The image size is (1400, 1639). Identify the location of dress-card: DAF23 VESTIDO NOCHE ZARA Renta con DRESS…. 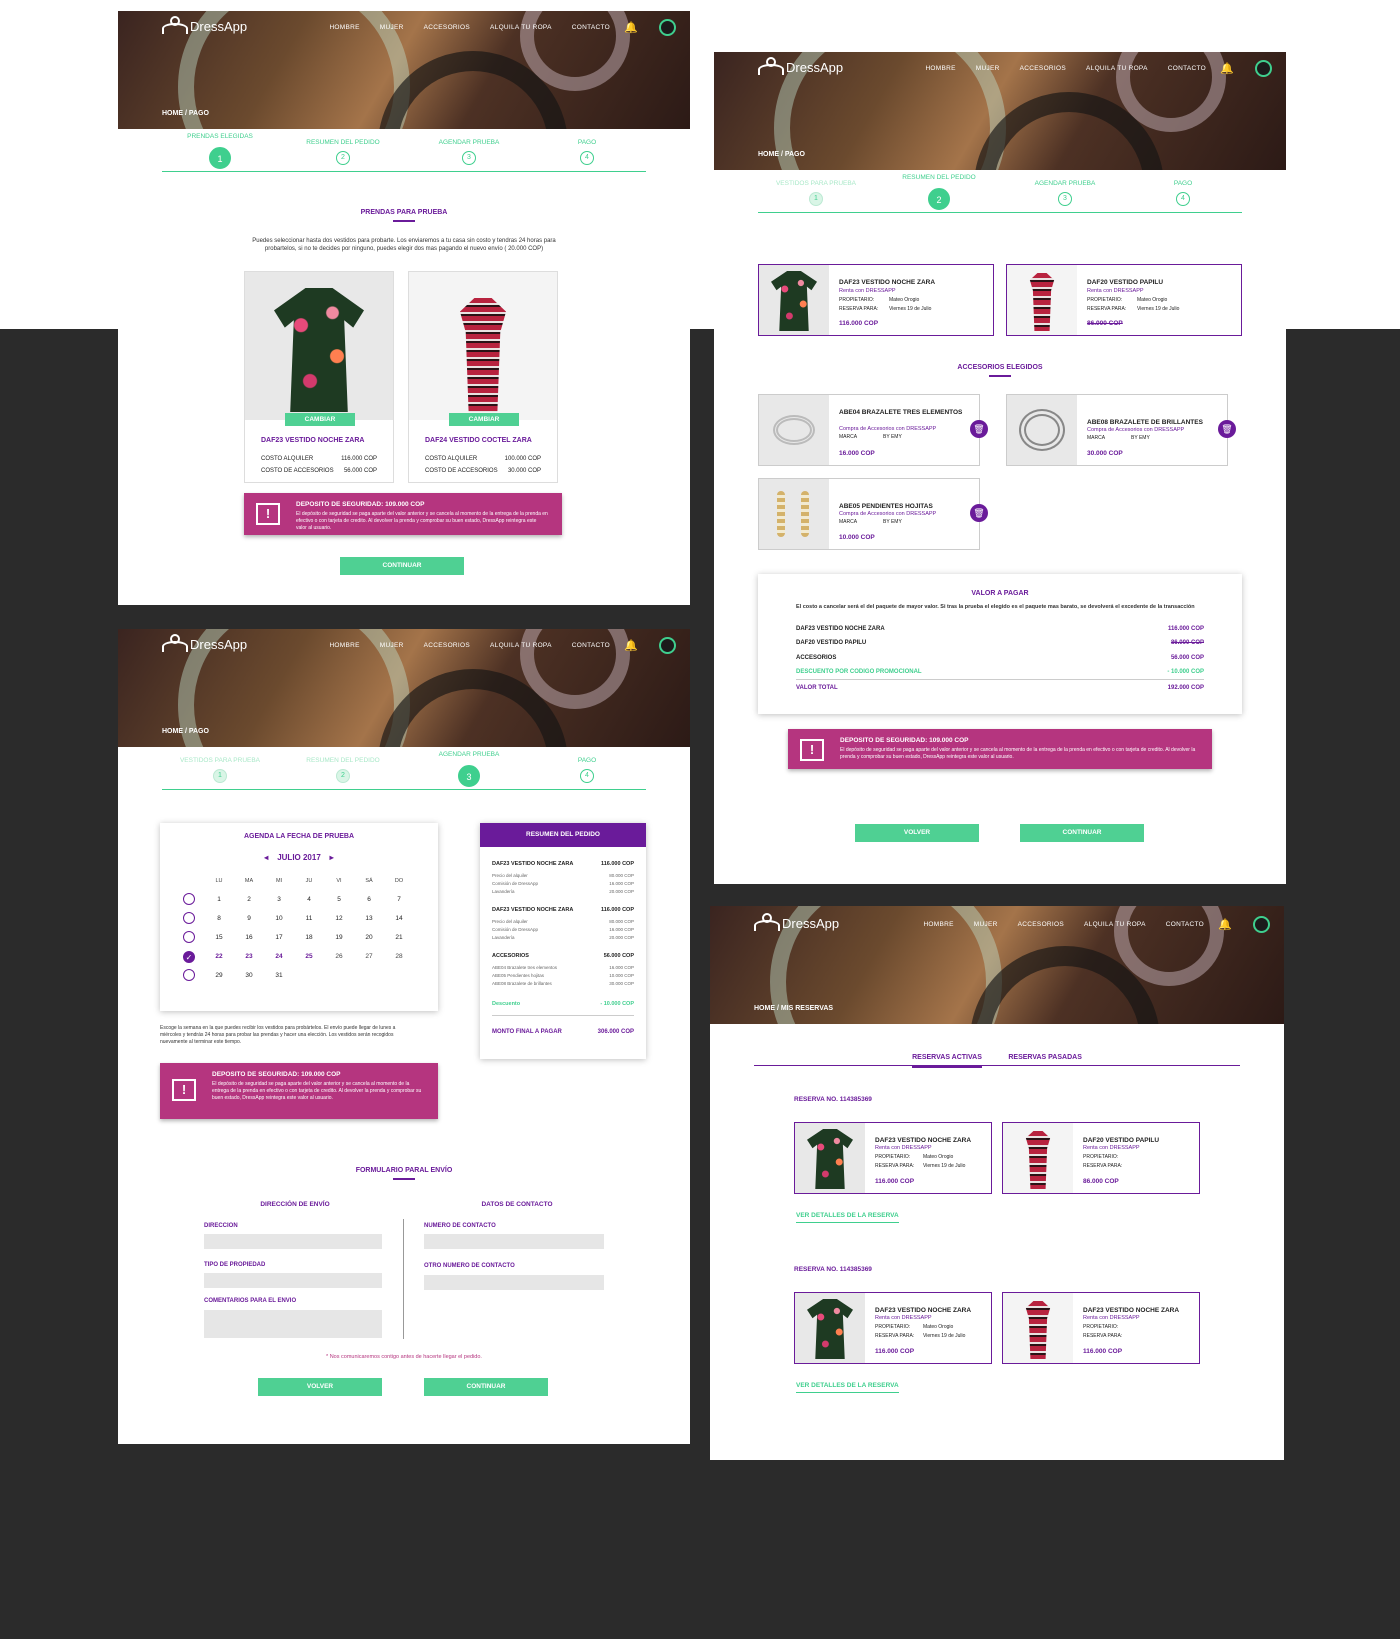
(876, 300).